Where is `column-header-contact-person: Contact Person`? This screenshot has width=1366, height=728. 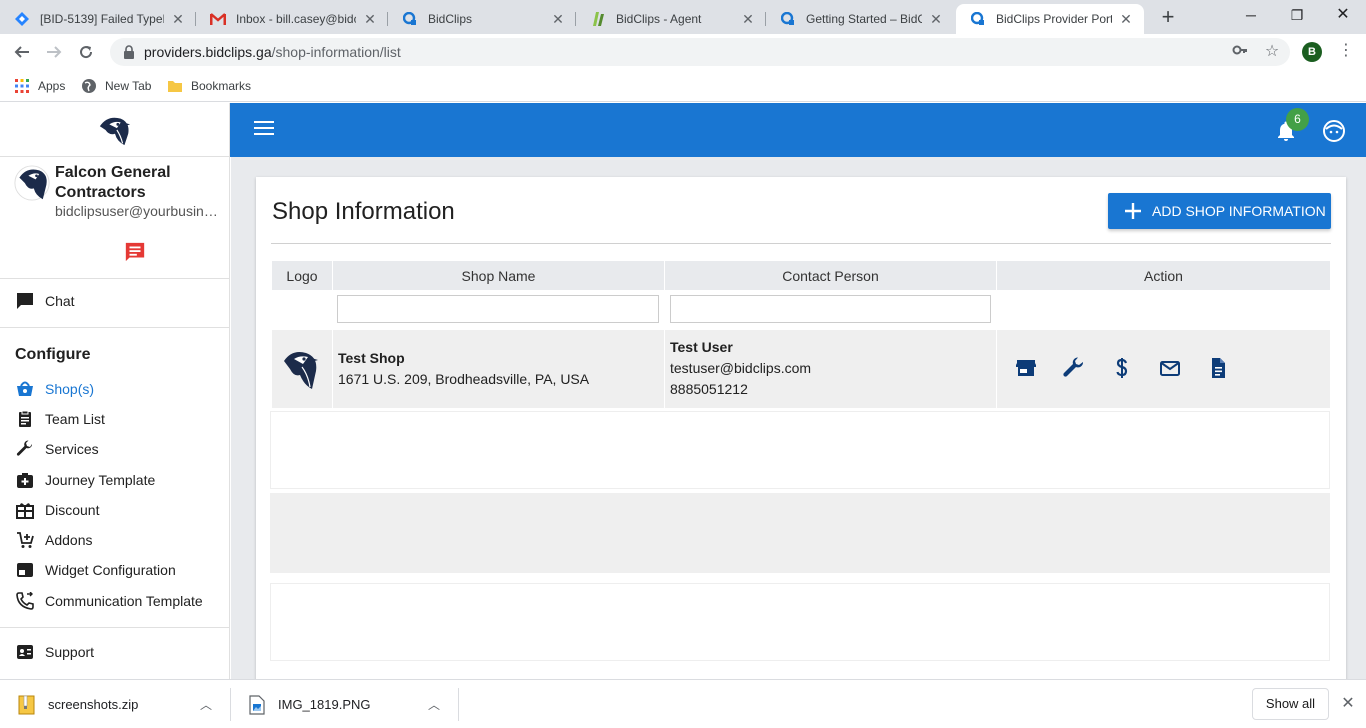 column-header-contact-person: Contact Person is located at coordinates (831, 275).